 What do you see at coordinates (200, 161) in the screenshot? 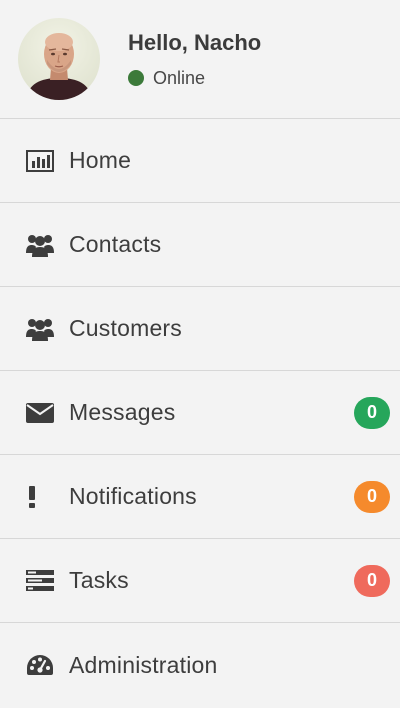
I see `menu-item-home: Home` at bounding box center [200, 161].